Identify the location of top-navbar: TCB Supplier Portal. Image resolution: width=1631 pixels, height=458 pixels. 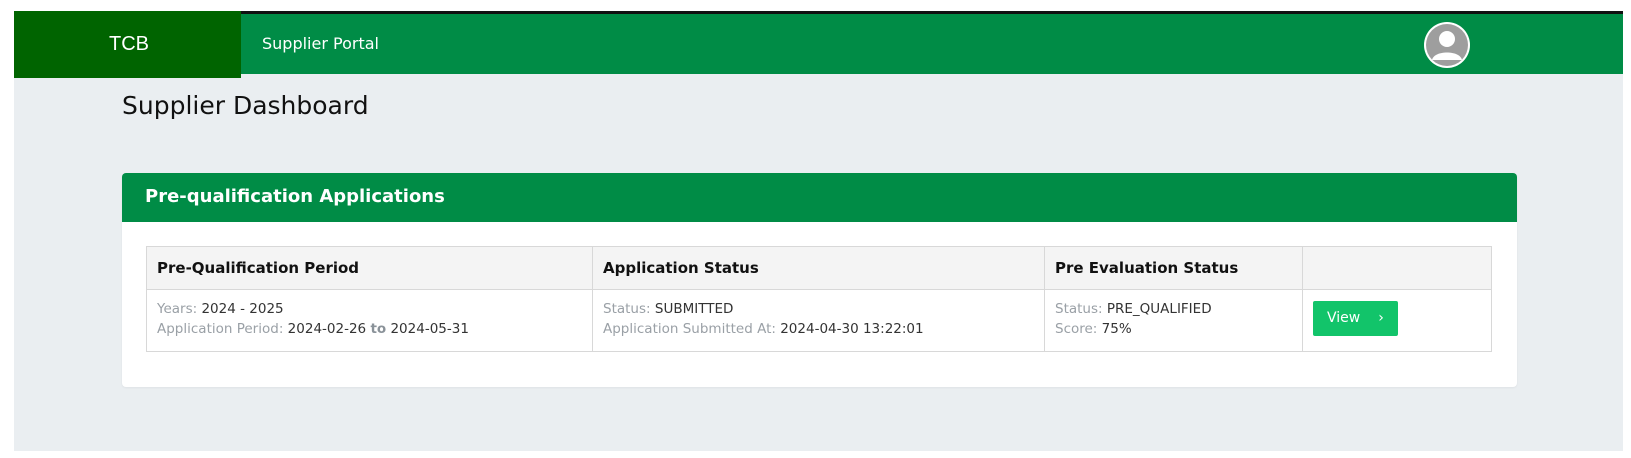
(818, 44).